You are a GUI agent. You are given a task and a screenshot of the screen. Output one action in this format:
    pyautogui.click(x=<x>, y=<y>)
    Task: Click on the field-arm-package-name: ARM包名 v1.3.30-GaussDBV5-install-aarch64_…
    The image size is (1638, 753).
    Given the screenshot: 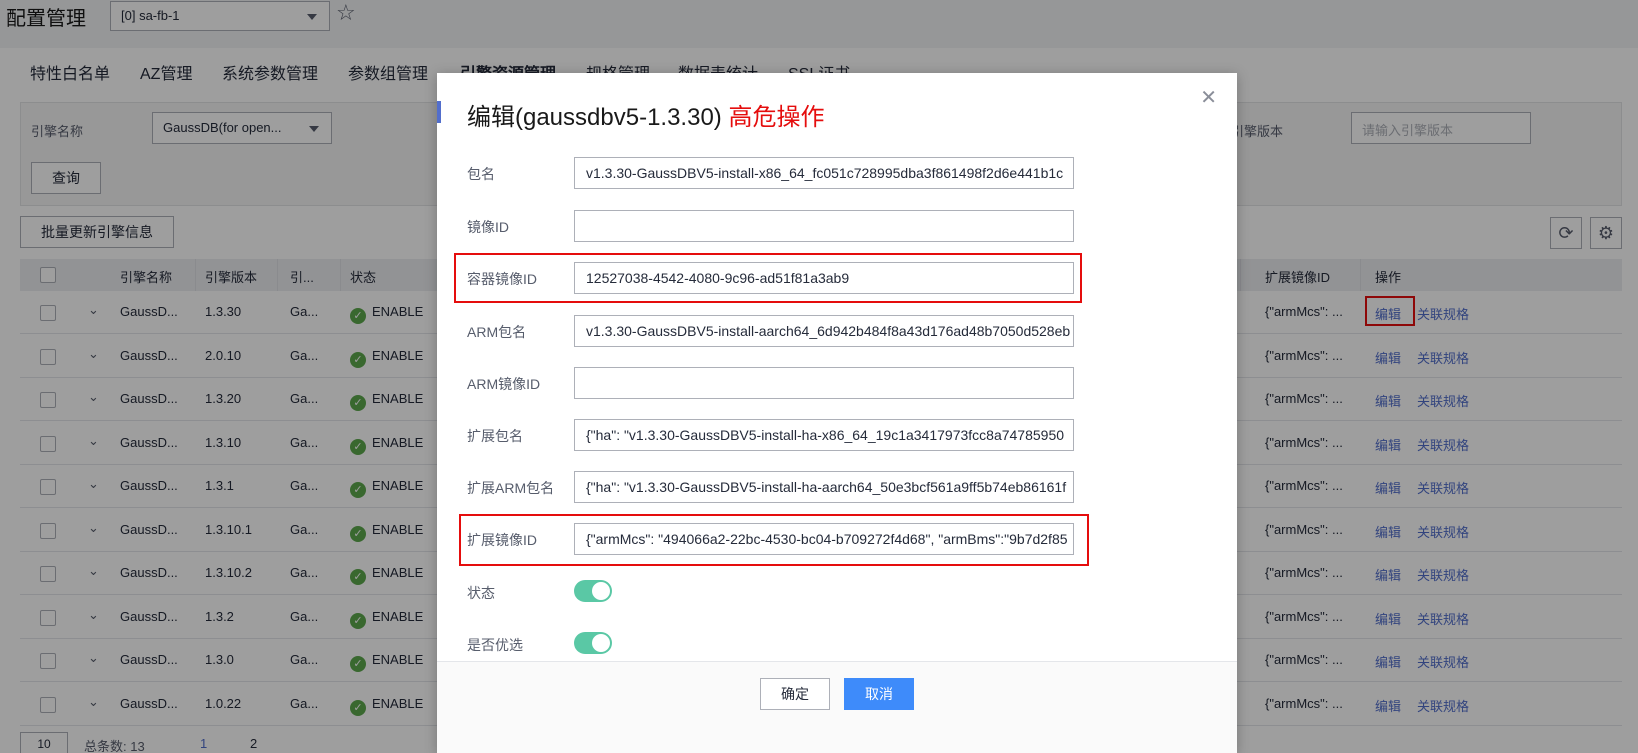 What is the action you would take?
    pyautogui.click(x=770, y=331)
    